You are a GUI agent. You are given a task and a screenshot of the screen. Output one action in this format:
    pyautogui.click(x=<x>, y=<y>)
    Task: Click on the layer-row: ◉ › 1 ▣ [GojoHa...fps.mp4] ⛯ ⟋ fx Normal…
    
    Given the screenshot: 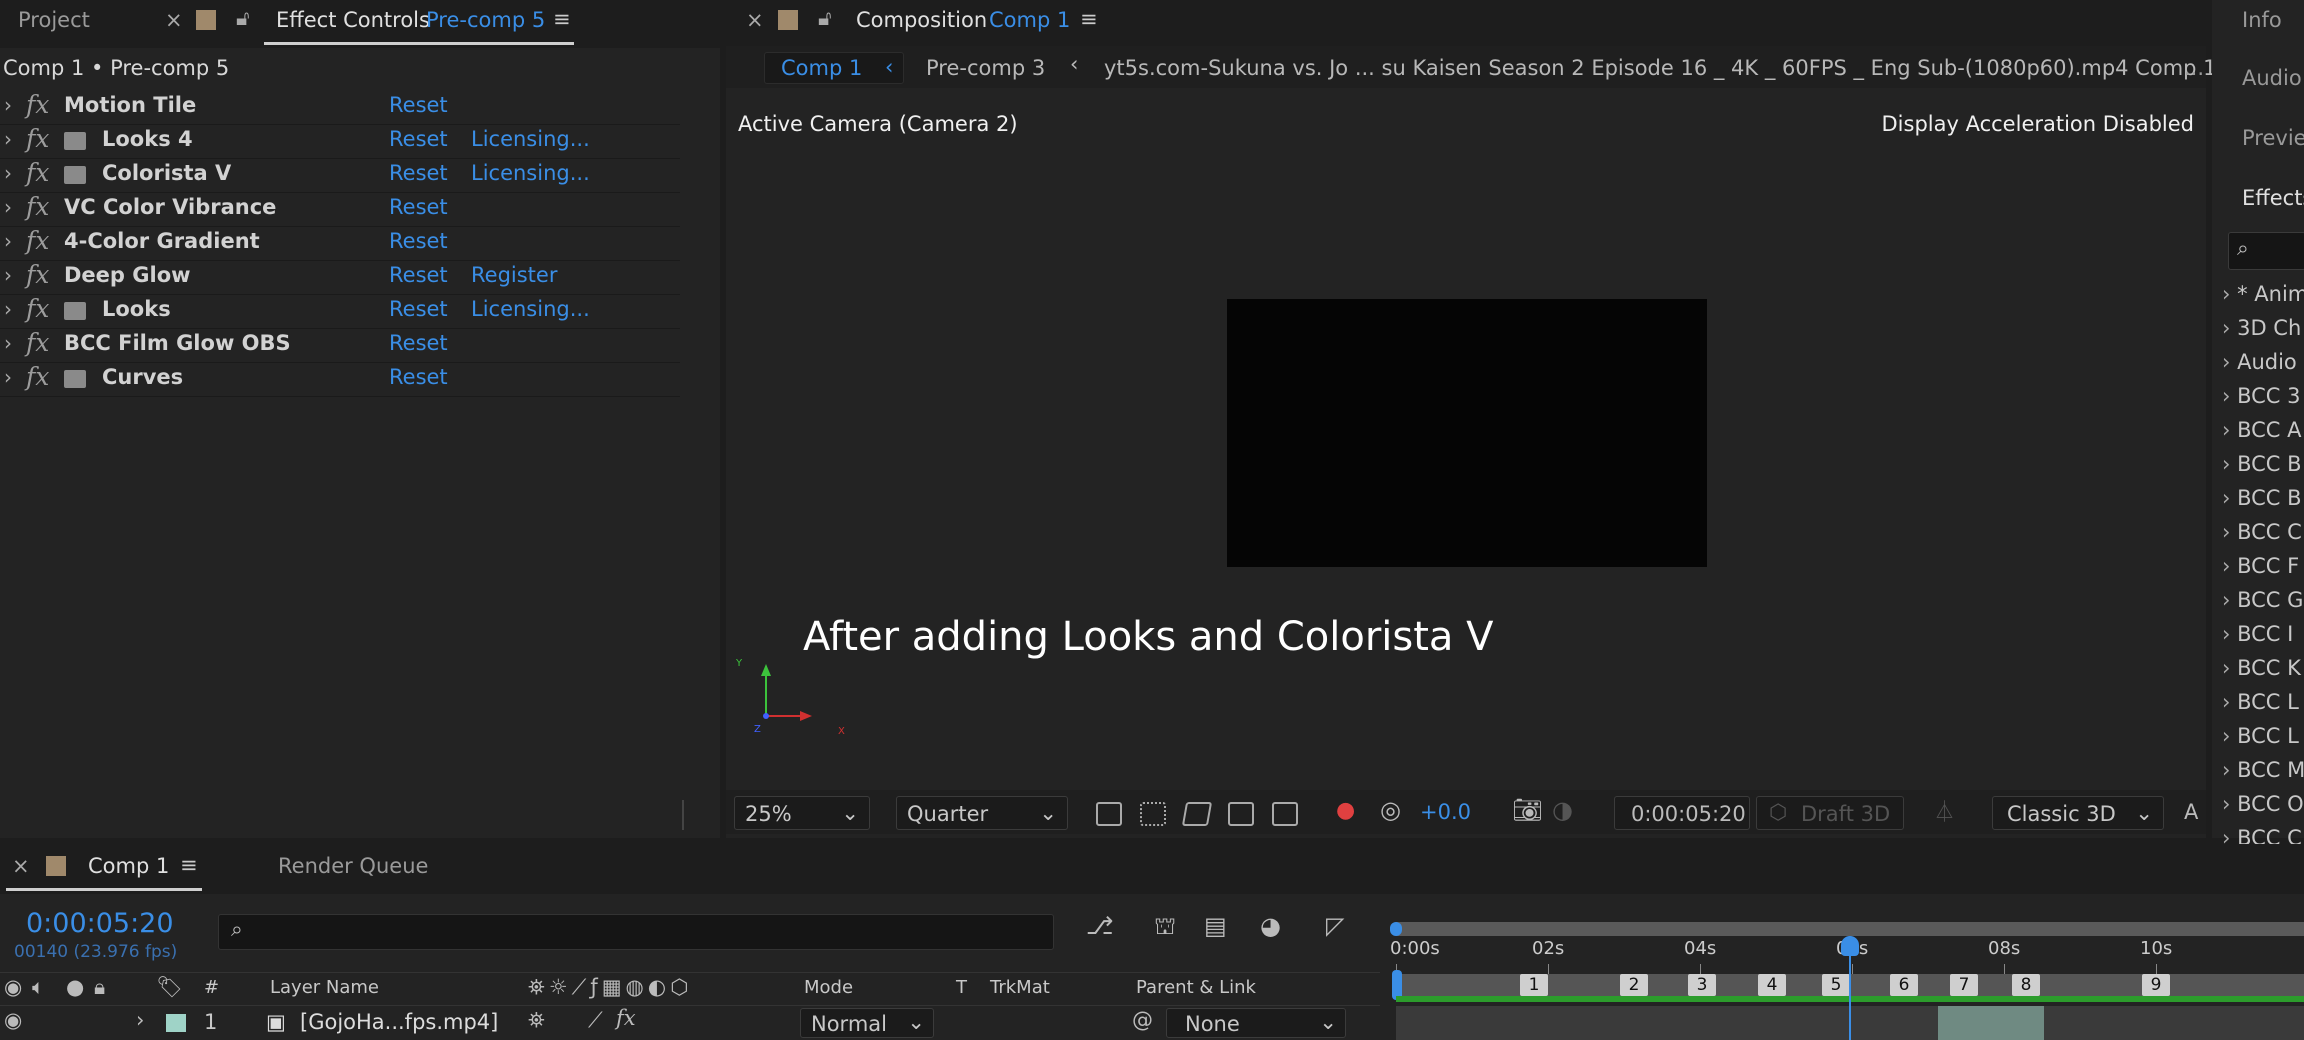 What is the action you would take?
    pyautogui.click(x=690, y=1023)
    